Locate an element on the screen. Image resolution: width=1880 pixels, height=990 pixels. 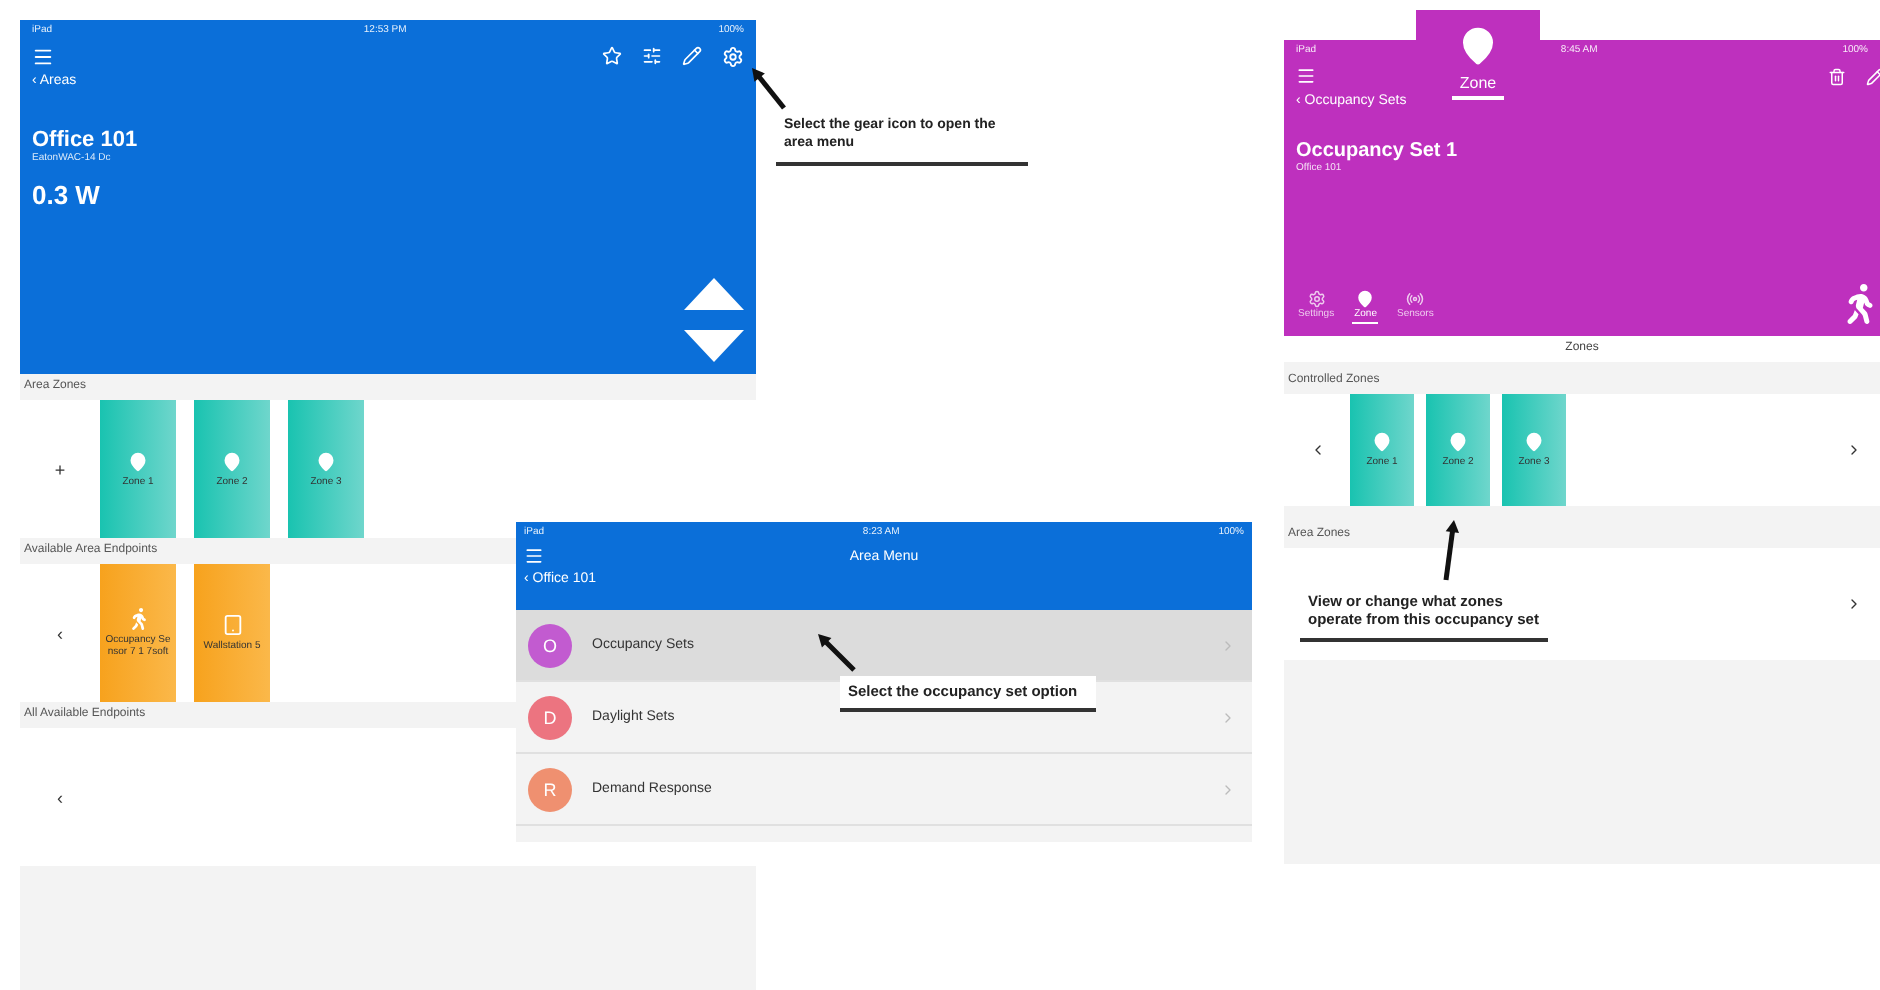
letter-avatar: D is located at coordinates (550, 717).